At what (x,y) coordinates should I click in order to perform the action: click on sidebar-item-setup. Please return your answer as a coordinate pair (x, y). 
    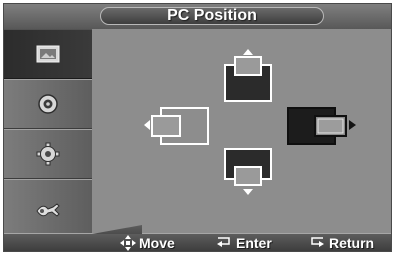
    Looking at the image, I should click on (48, 154).